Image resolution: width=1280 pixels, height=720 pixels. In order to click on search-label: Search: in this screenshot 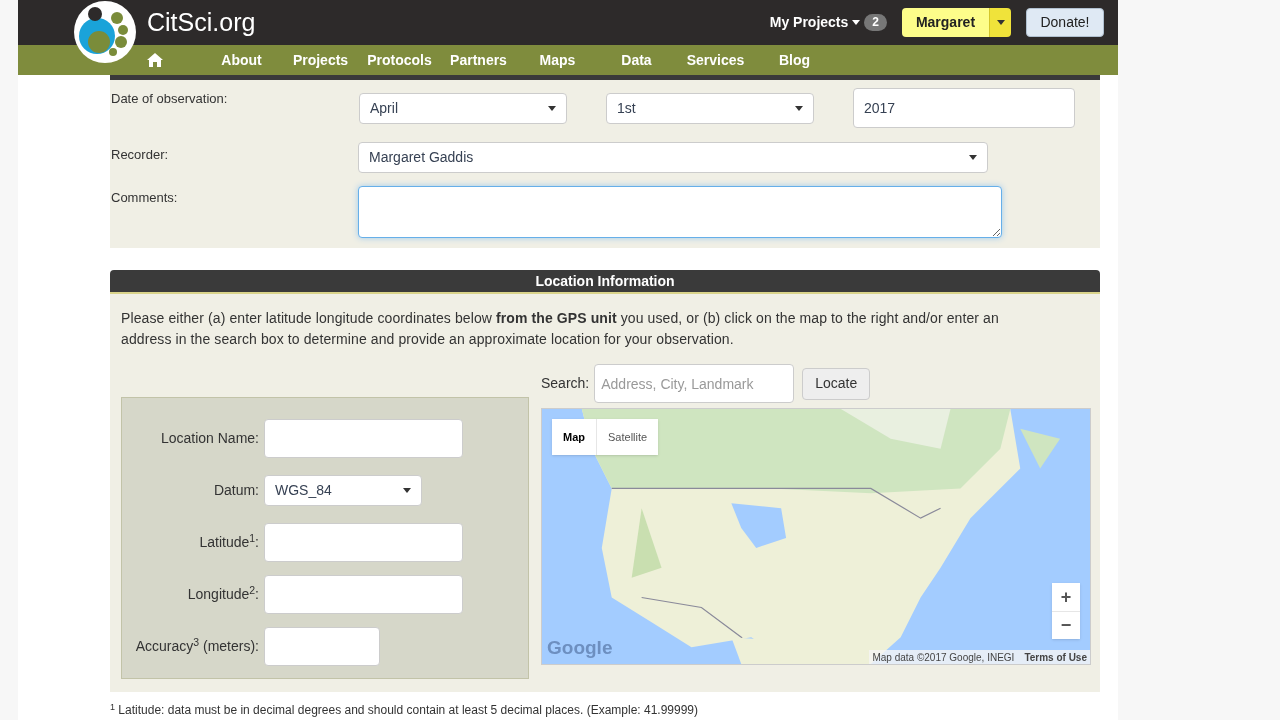, I will do `click(565, 383)`.